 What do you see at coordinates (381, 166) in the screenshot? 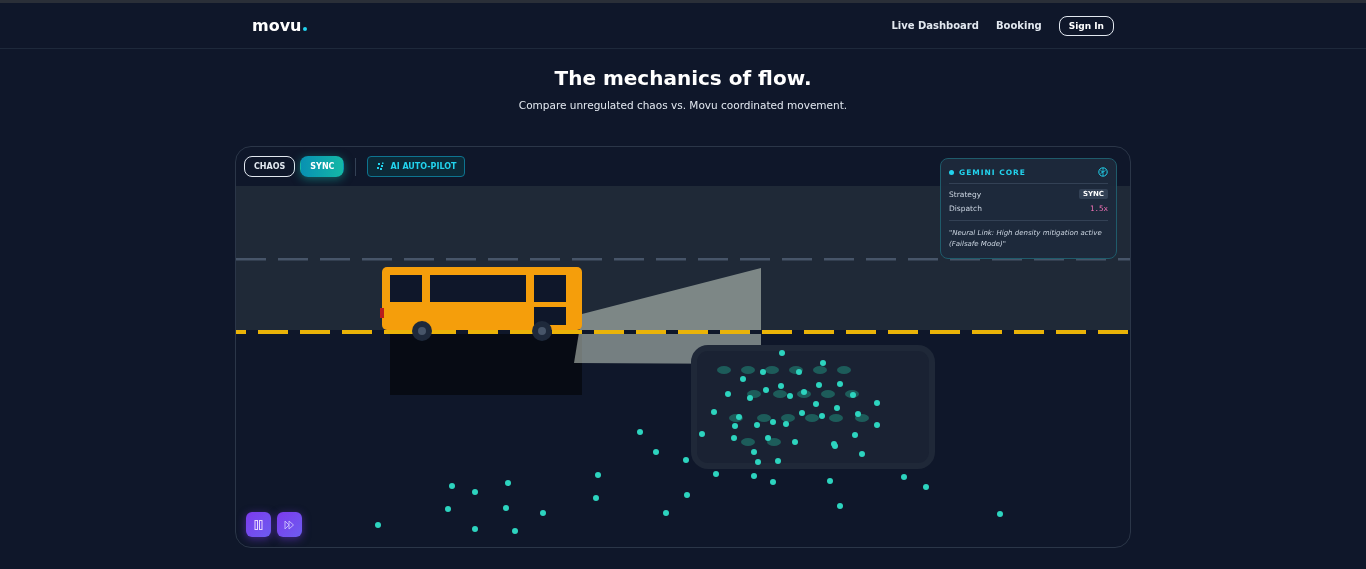
I see `sparkle-icon` at bounding box center [381, 166].